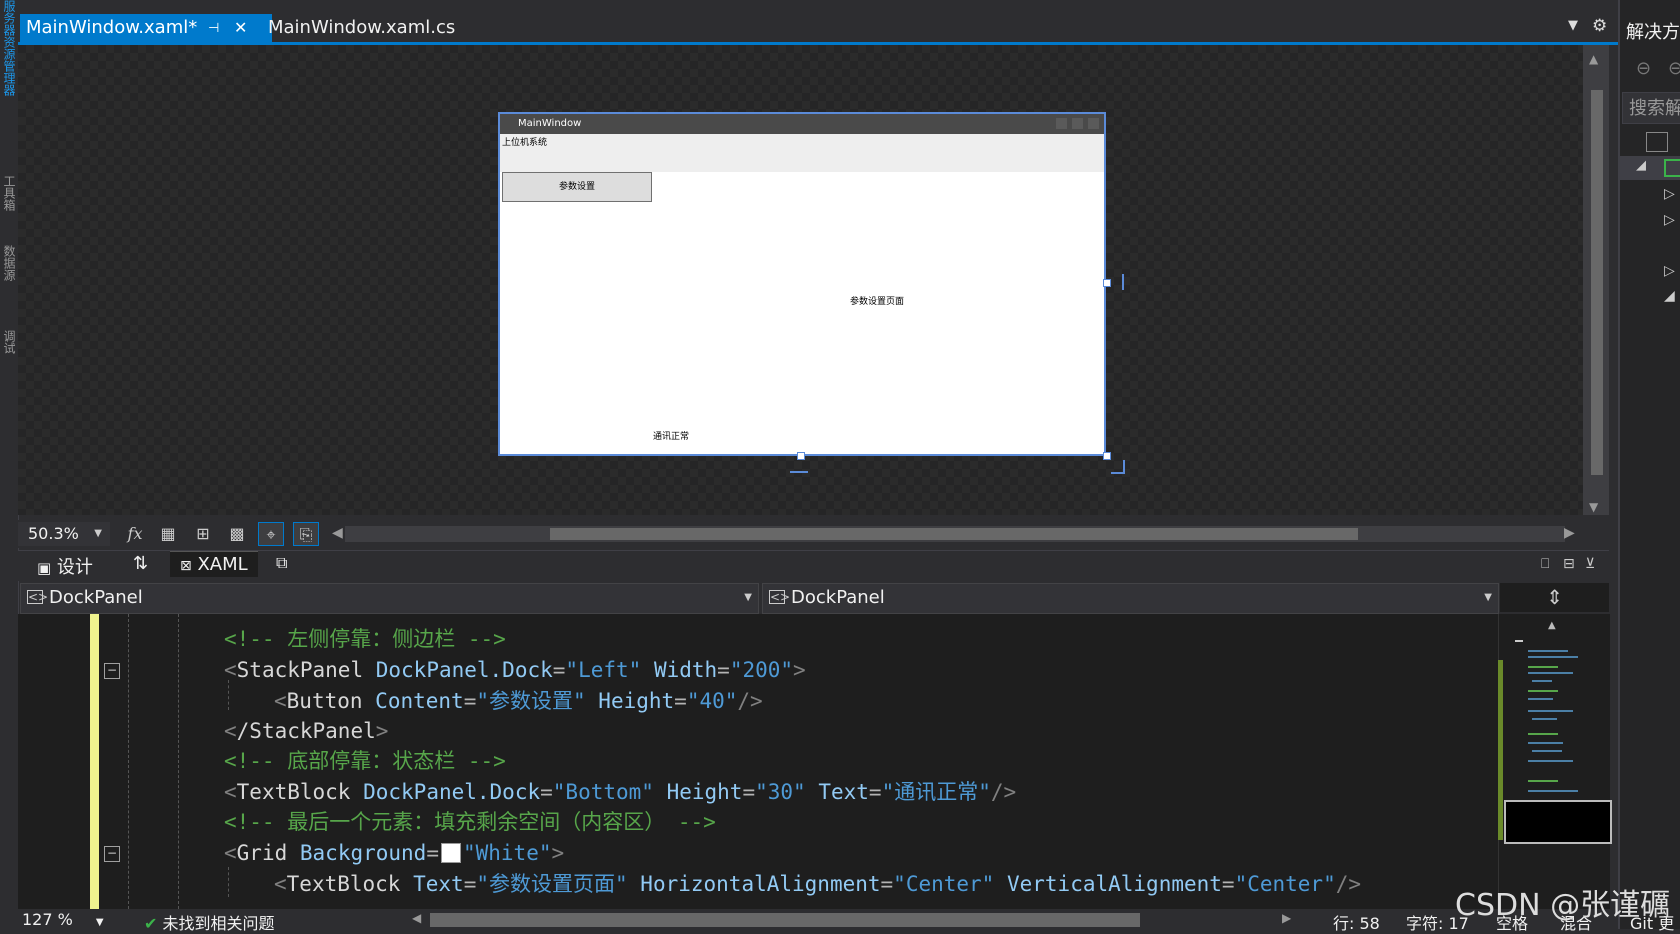 This screenshot has height=934, width=1680. What do you see at coordinates (186, 566) in the screenshot?
I see `xaml-icon: ⊠` at bounding box center [186, 566].